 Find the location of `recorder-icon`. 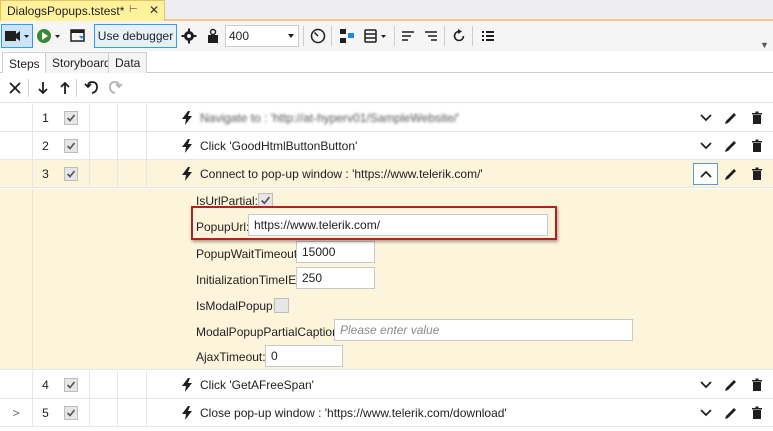

recorder-icon is located at coordinates (17, 36).